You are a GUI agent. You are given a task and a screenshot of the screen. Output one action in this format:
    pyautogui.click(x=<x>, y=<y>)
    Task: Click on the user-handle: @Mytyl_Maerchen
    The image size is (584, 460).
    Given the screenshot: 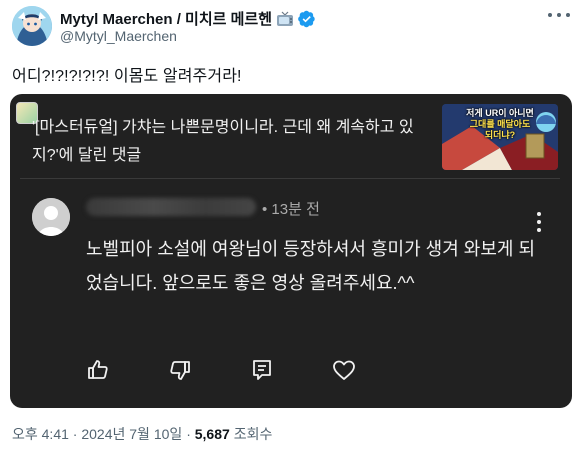 What is the action you would take?
    pyautogui.click(x=118, y=36)
    